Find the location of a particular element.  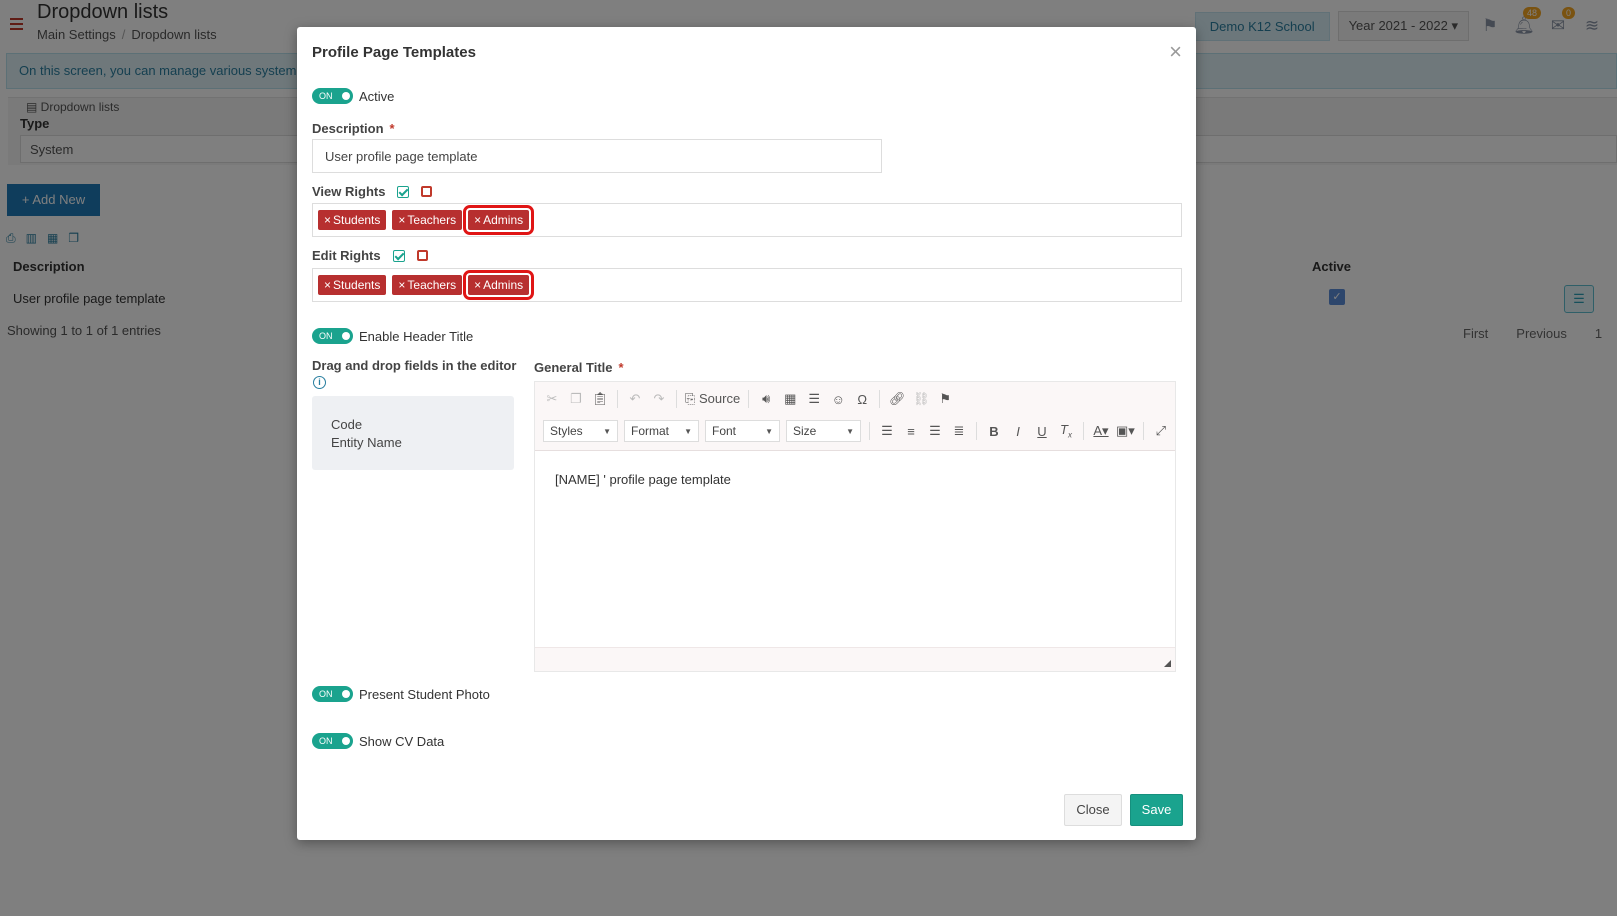

resize-handle-icon is located at coordinates (1167, 663).